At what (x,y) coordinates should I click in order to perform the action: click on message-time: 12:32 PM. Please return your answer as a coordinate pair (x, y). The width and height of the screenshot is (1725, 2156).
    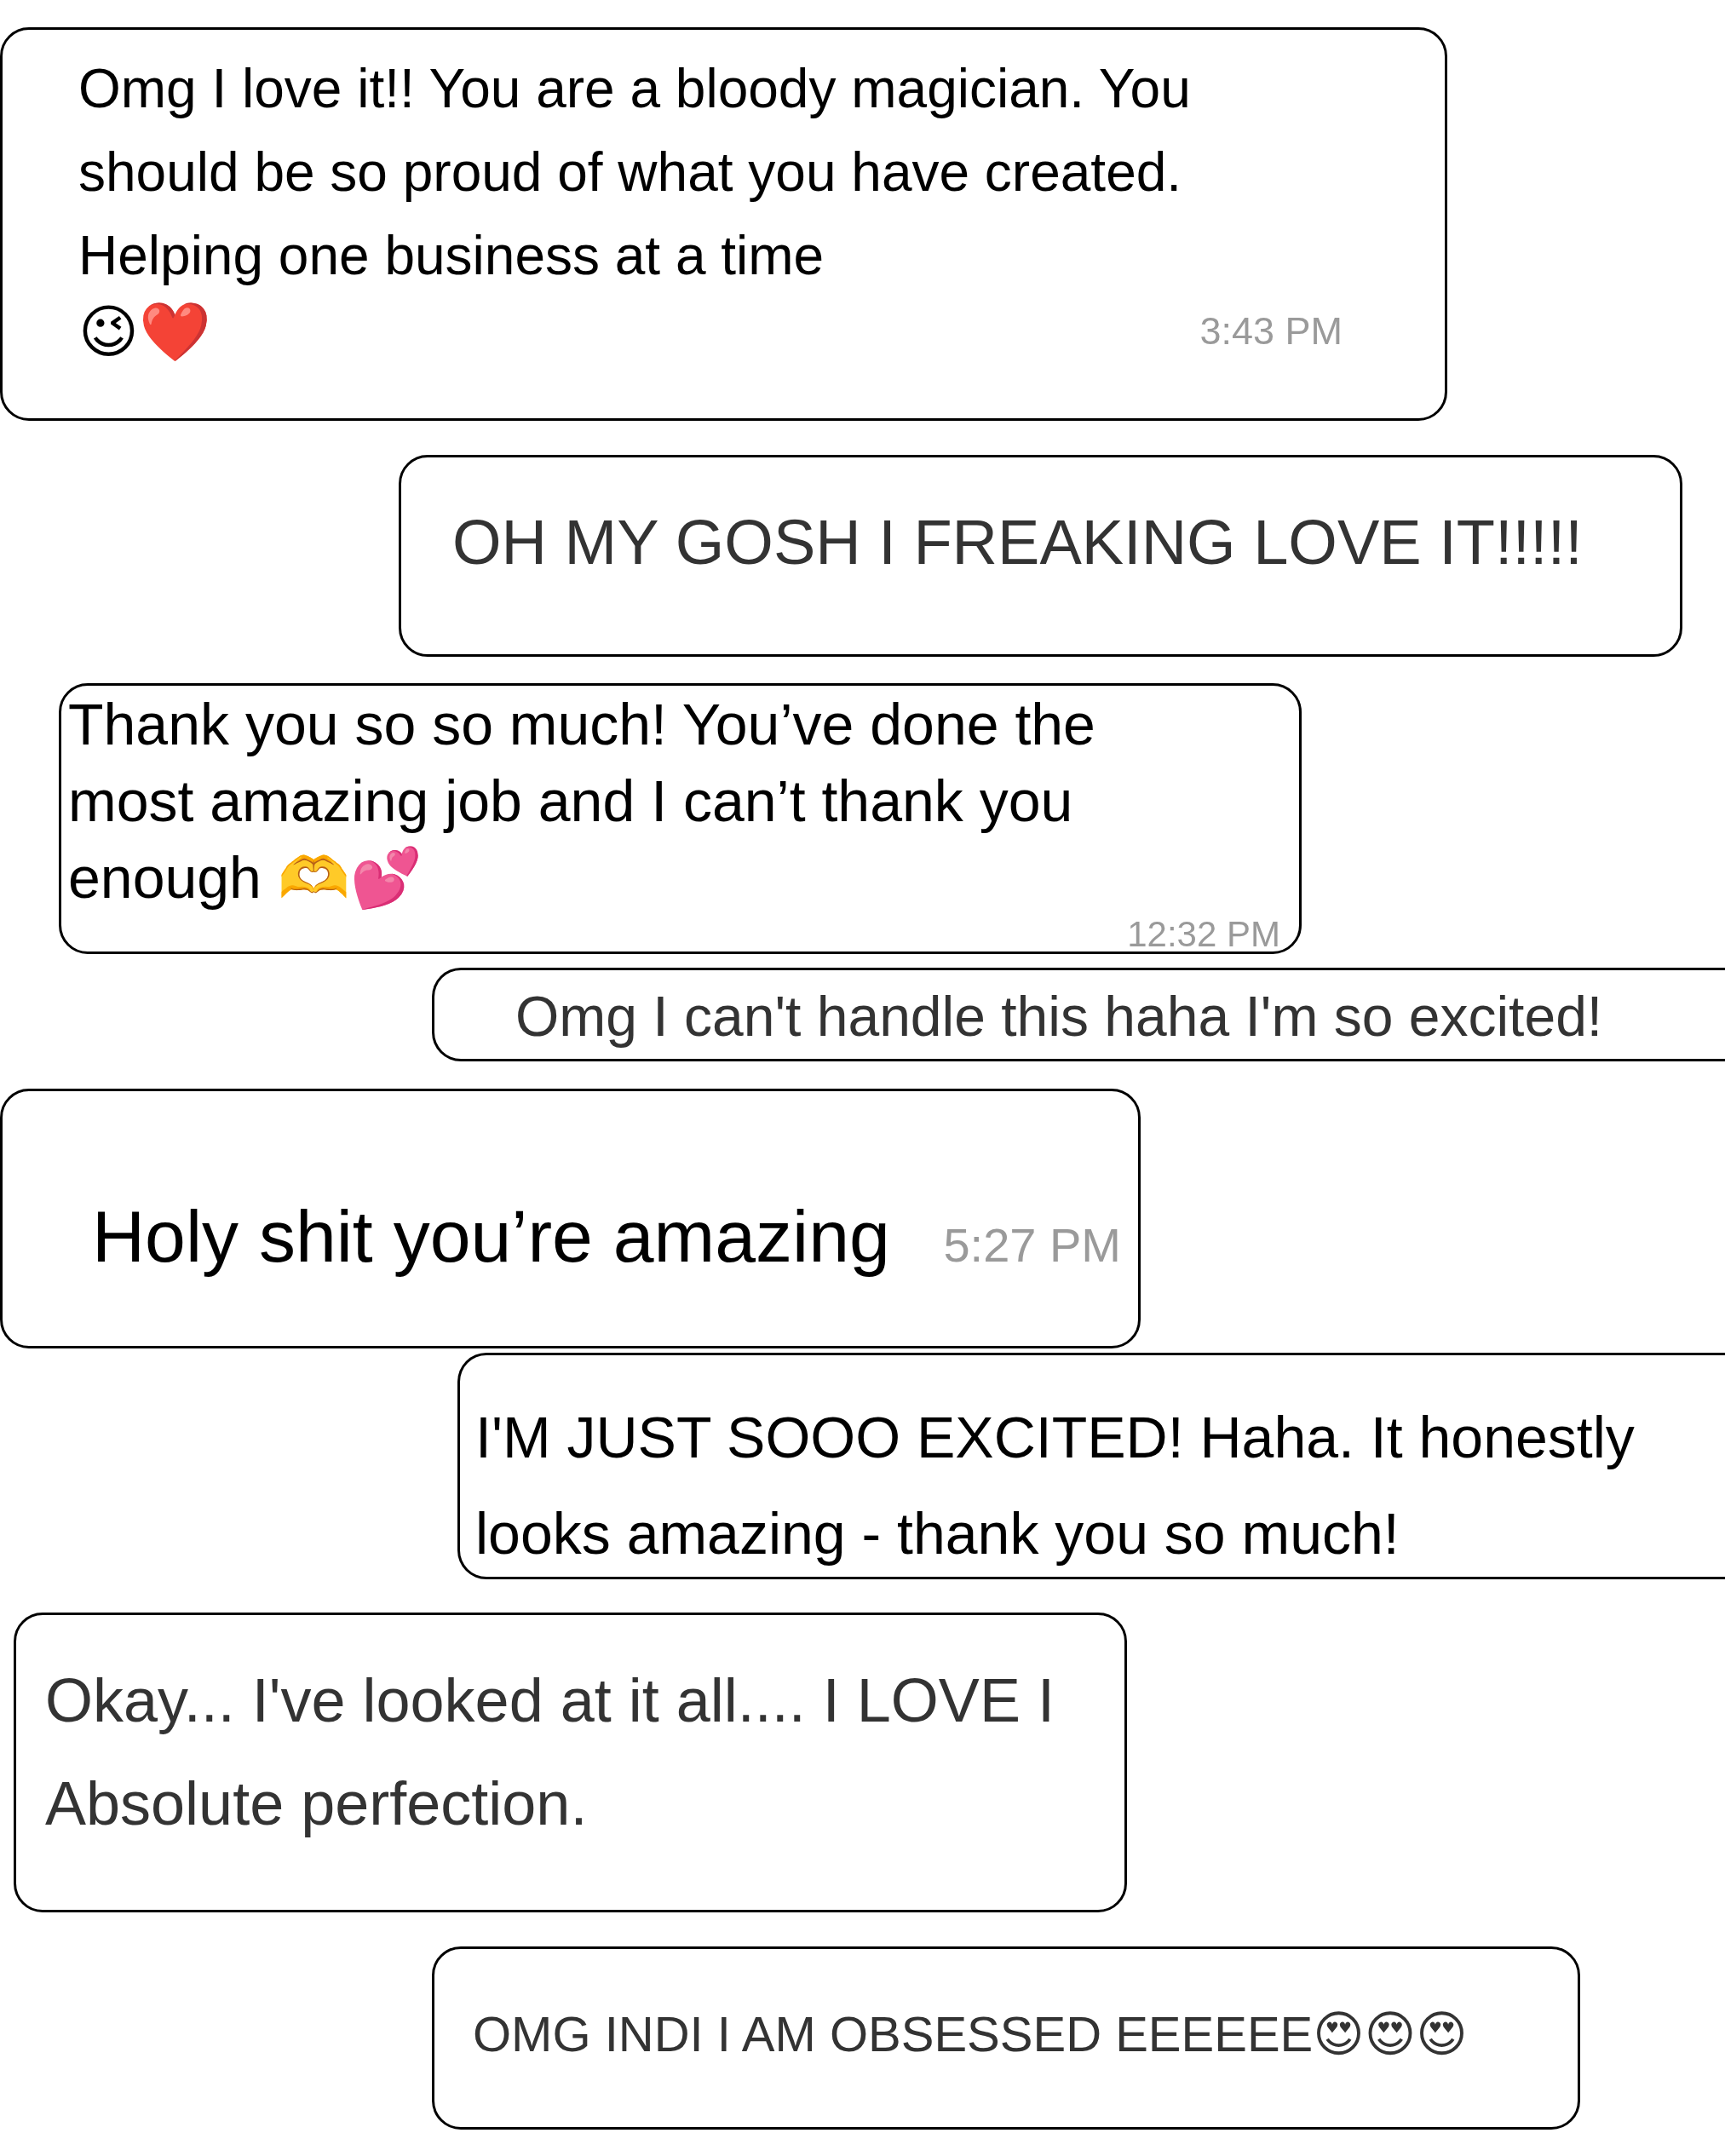
    Looking at the image, I should click on (1203, 935).